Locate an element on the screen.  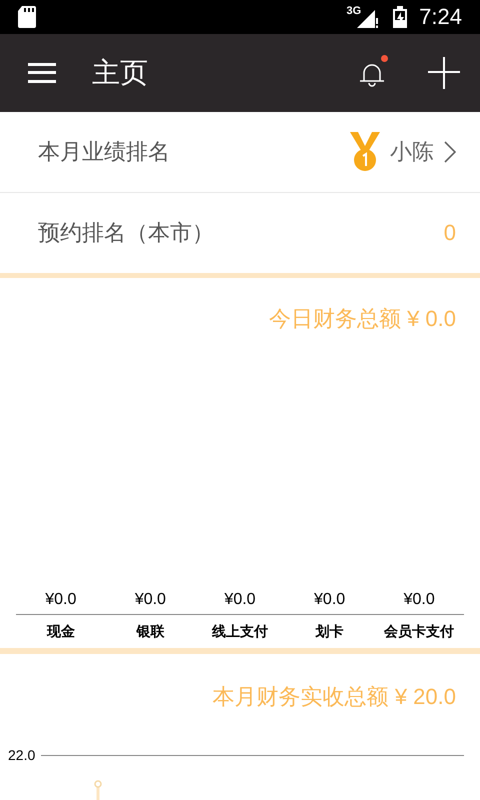
network-type: 3G is located at coordinates (354, 11).